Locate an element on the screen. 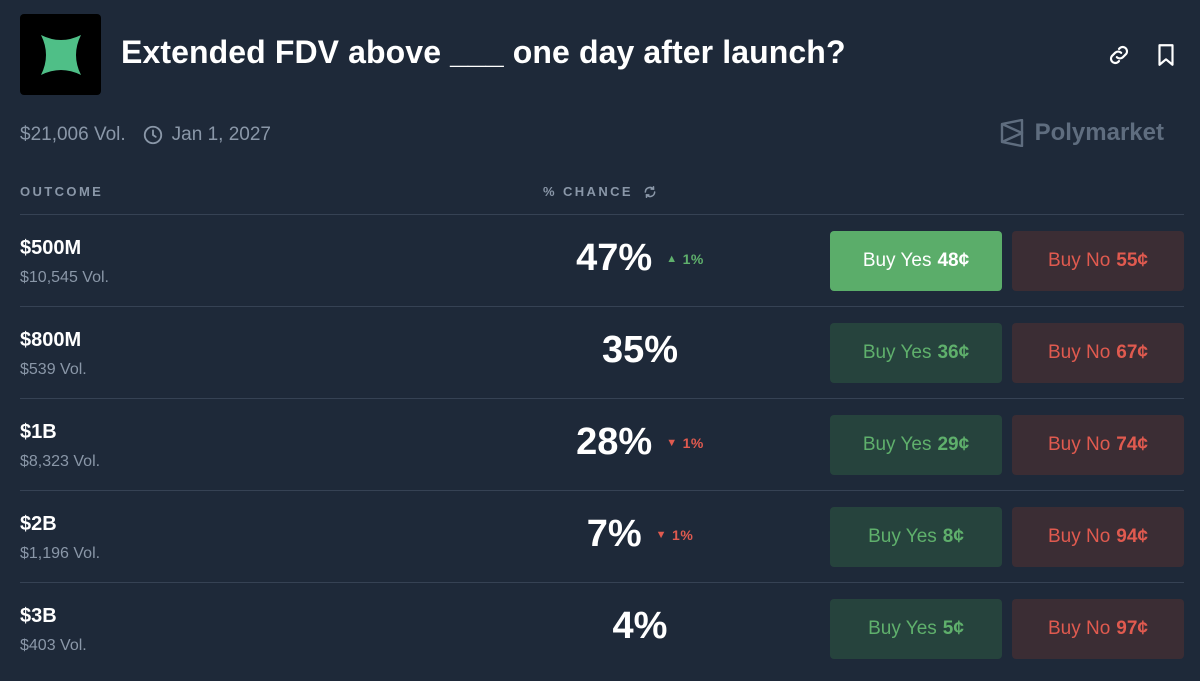  buy-no-button: Buy No 97¢ is located at coordinates (1098, 629).